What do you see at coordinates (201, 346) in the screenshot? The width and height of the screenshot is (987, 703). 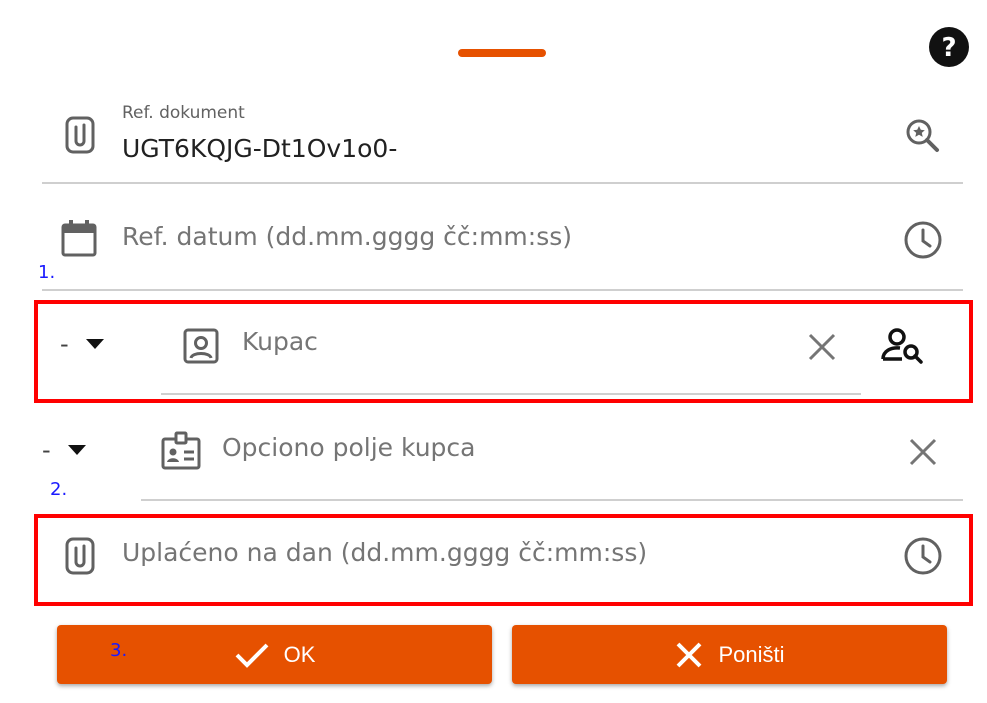 I see `contact-icon` at bounding box center [201, 346].